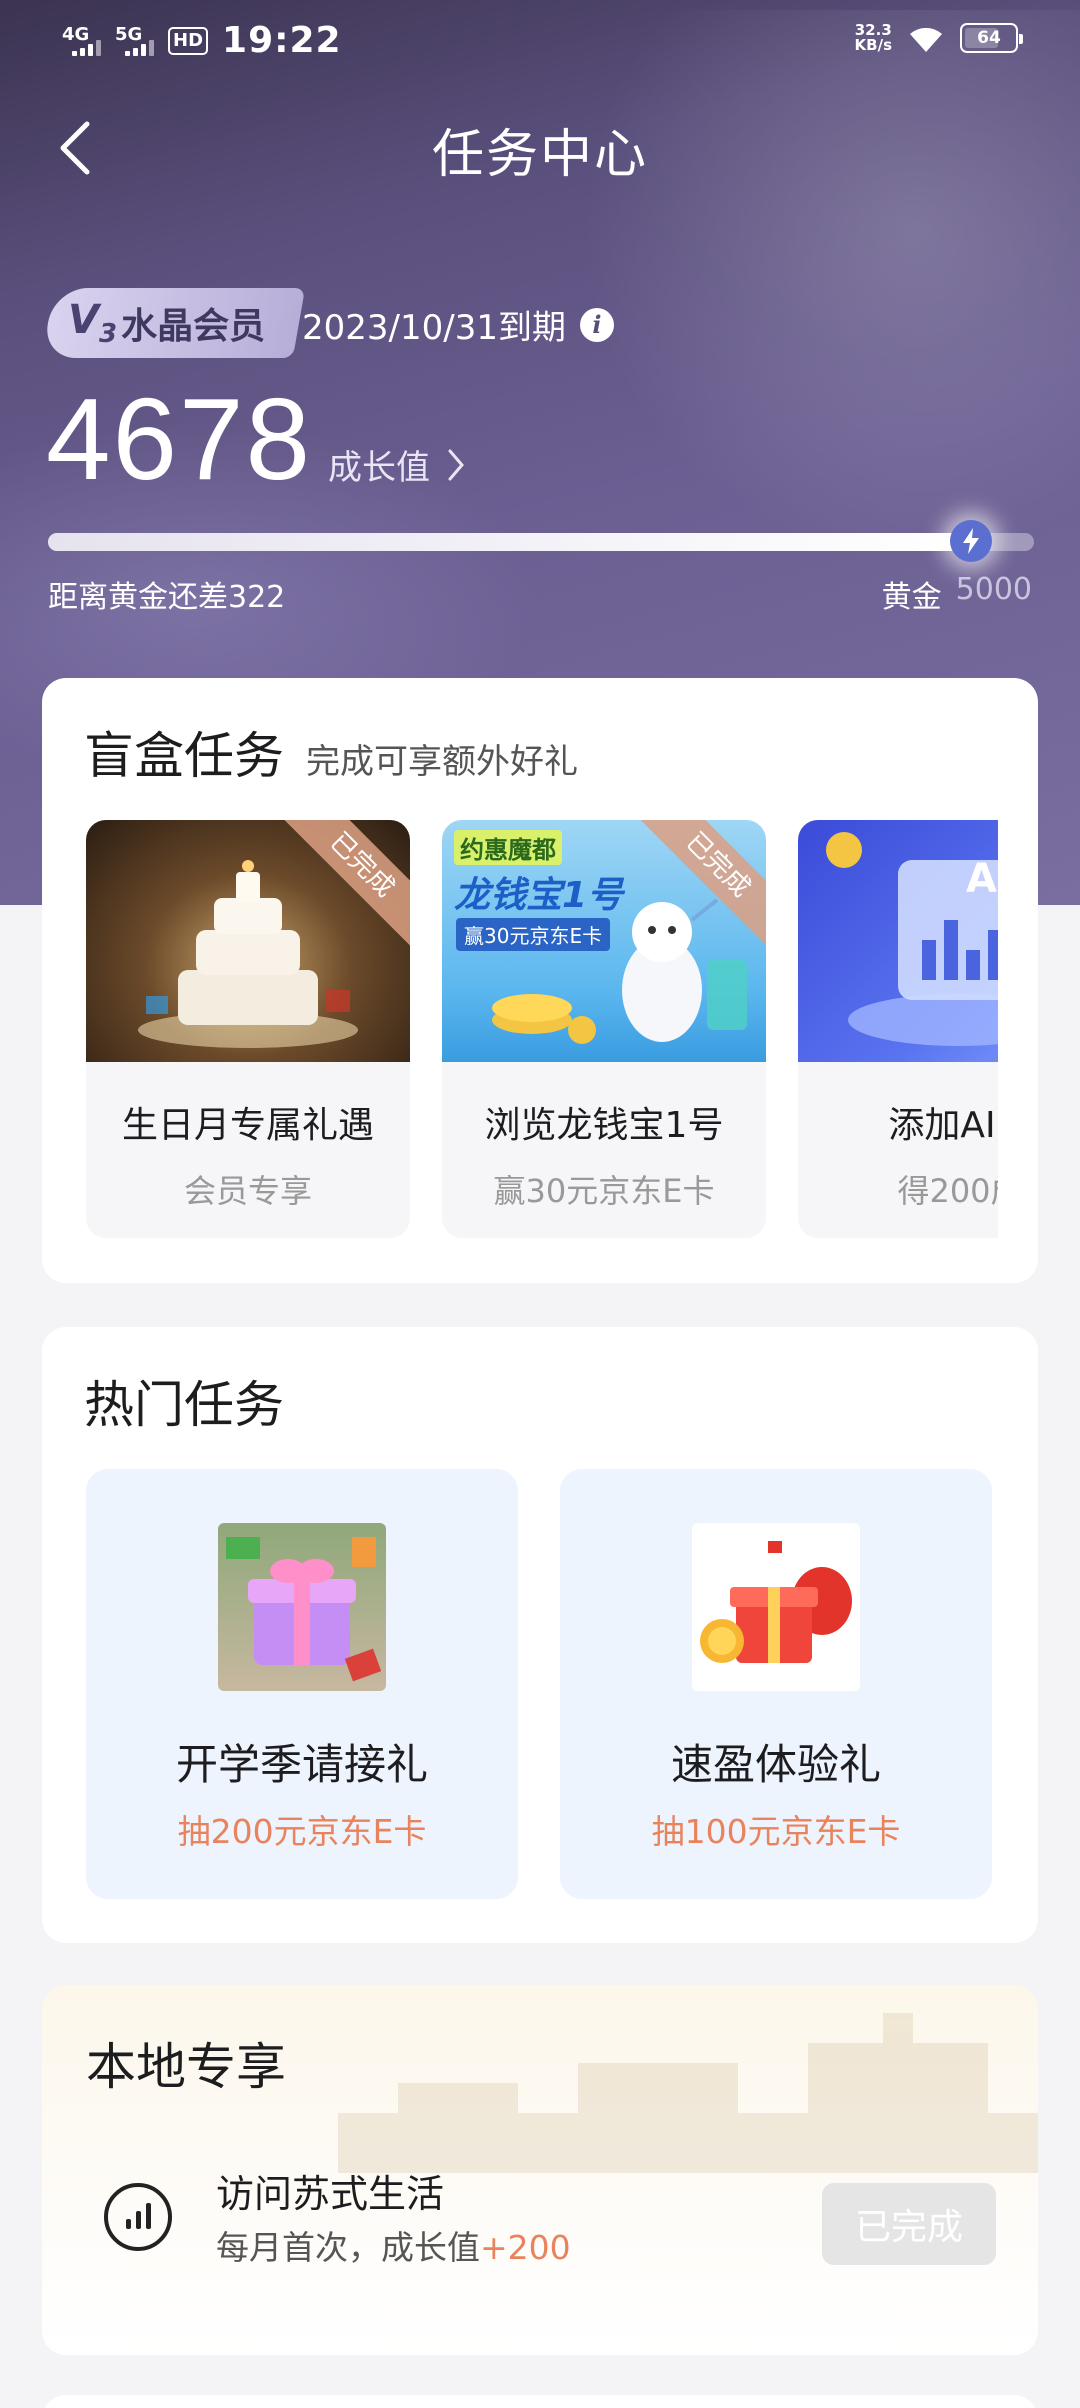 The image size is (1080, 2408). What do you see at coordinates (943, 1125) in the screenshot?
I see `blind-box-item-name: 添加AI门` at bounding box center [943, 1125].